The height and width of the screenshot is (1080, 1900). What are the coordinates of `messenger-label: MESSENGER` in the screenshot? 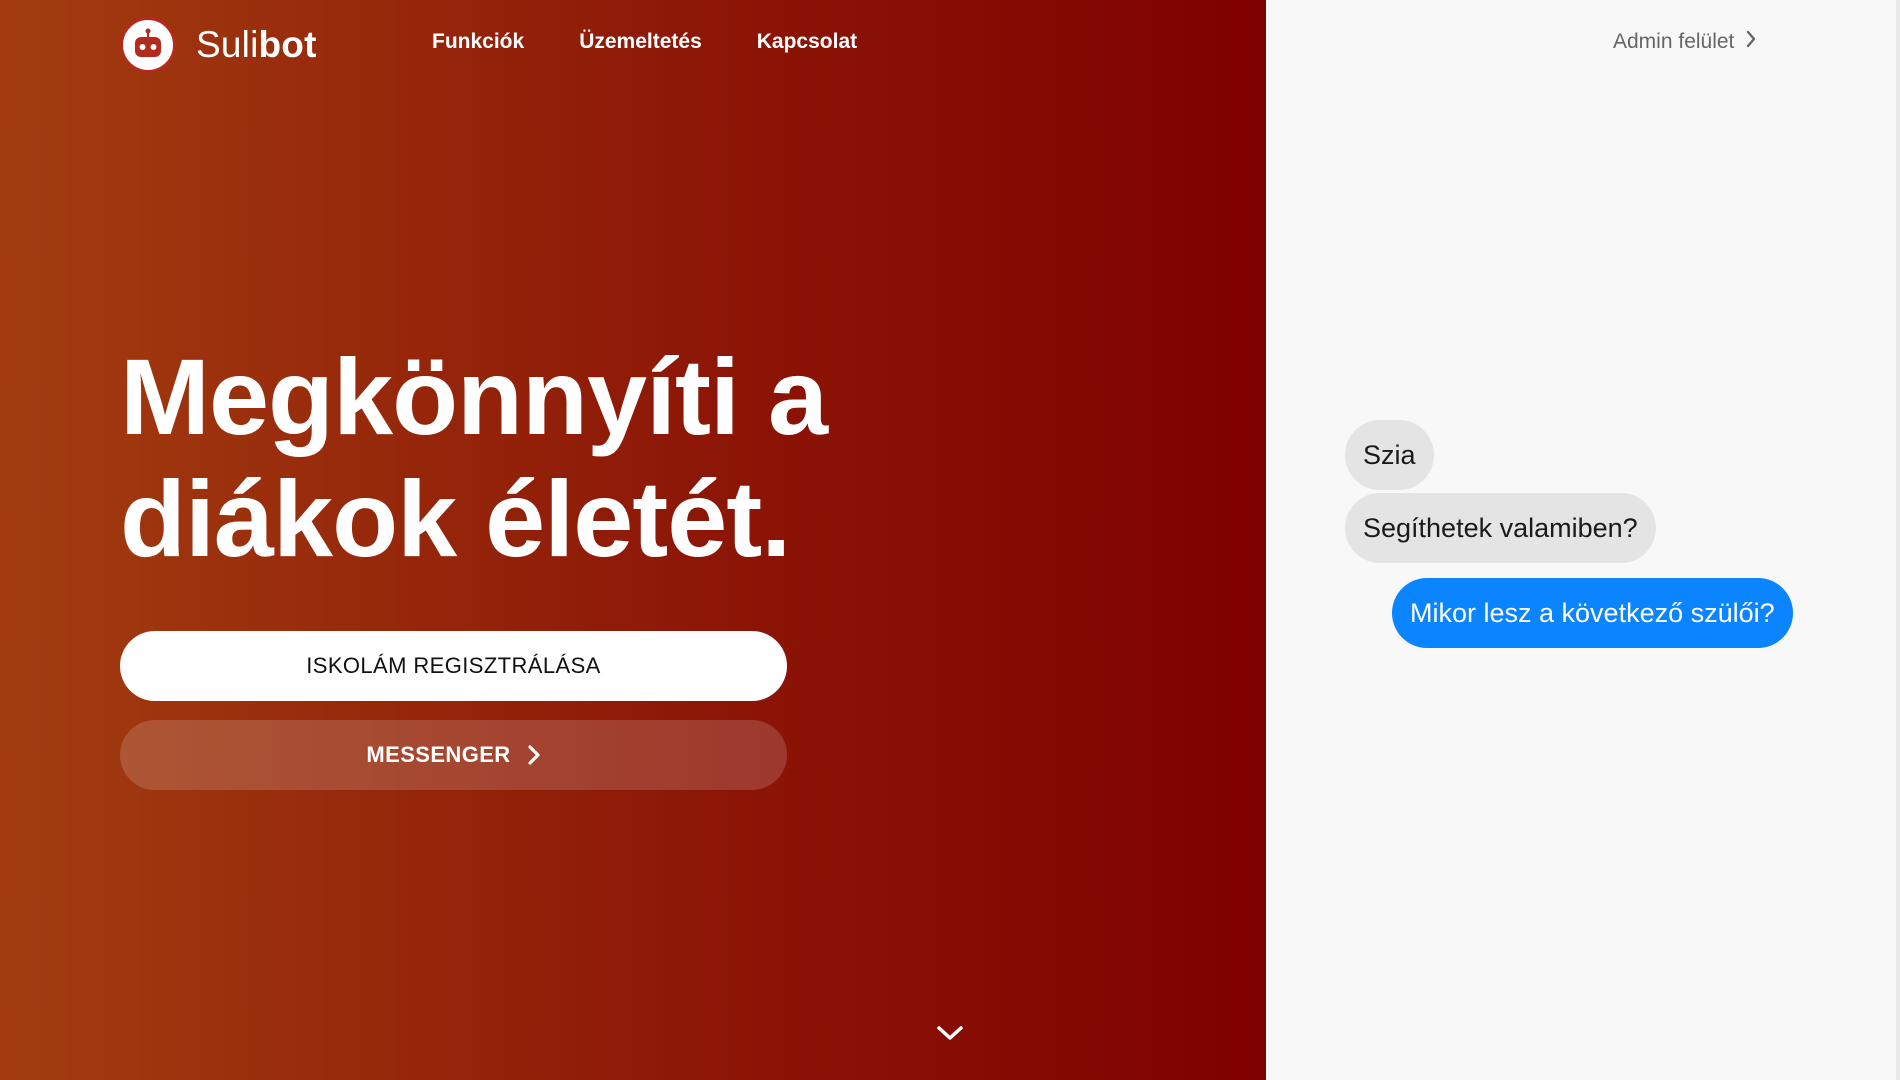 It's located at (438, 754).